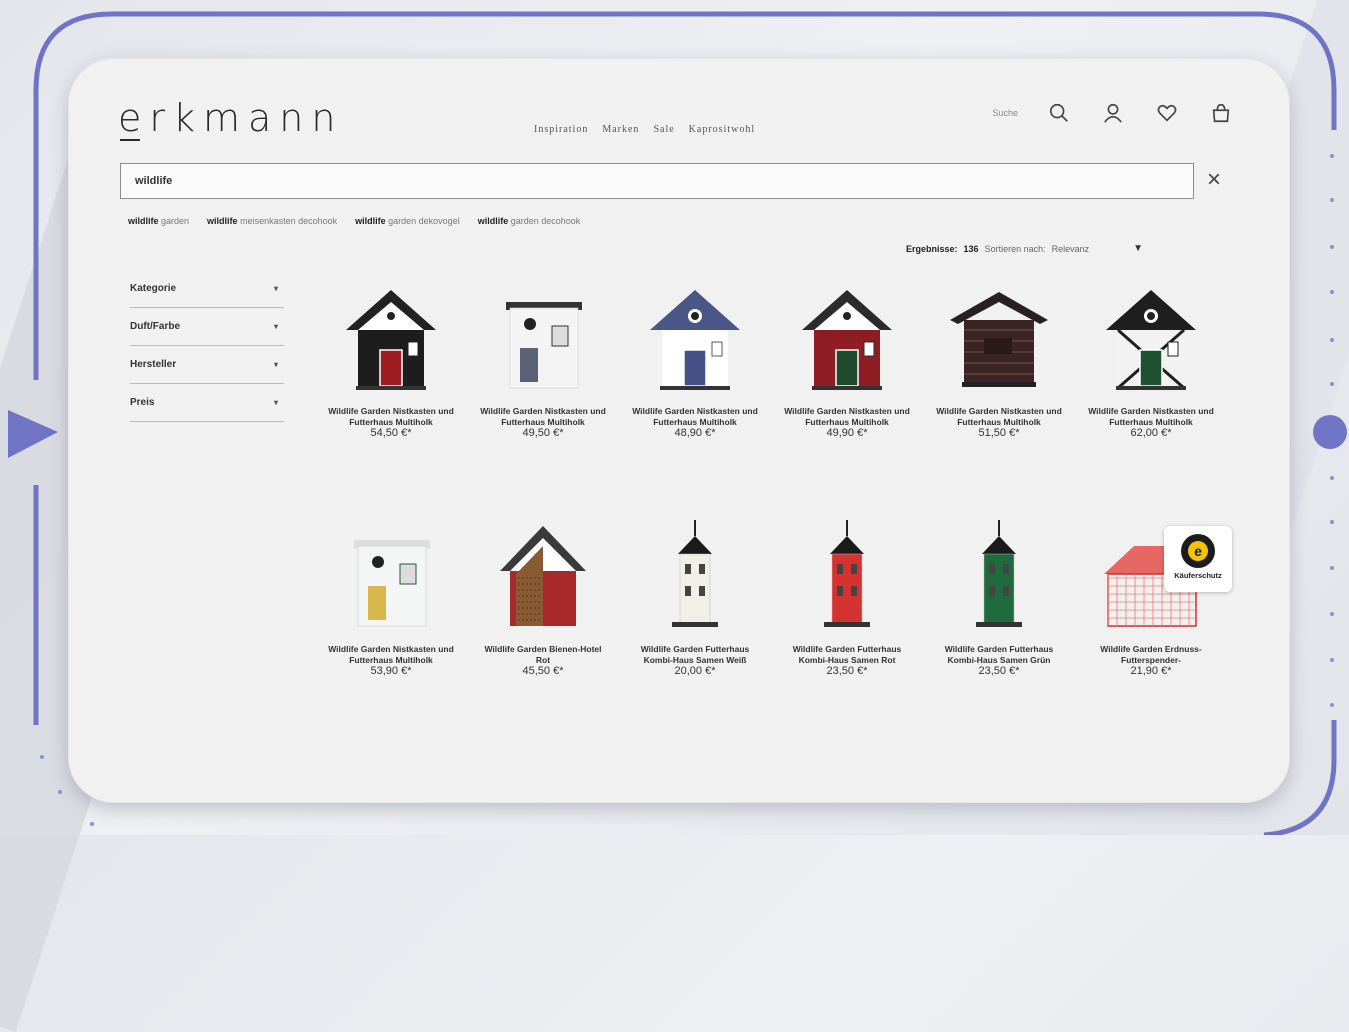 The image size is (1349, 1032). I want to click on filter-preis: Preis ▾, so click(207, 403).